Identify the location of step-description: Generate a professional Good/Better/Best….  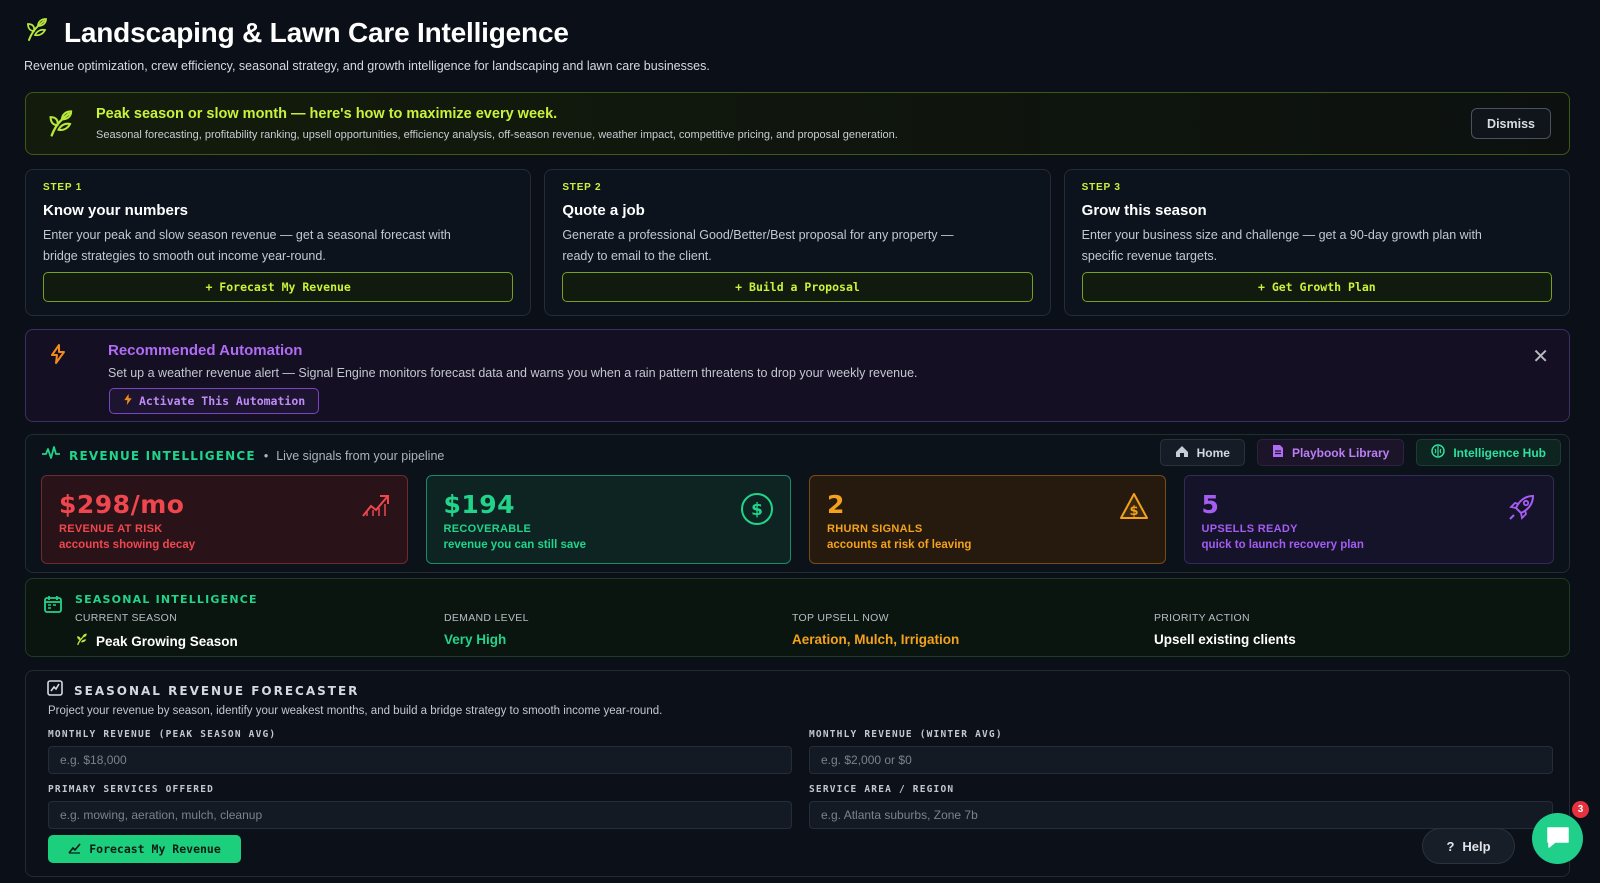
(758, 245).